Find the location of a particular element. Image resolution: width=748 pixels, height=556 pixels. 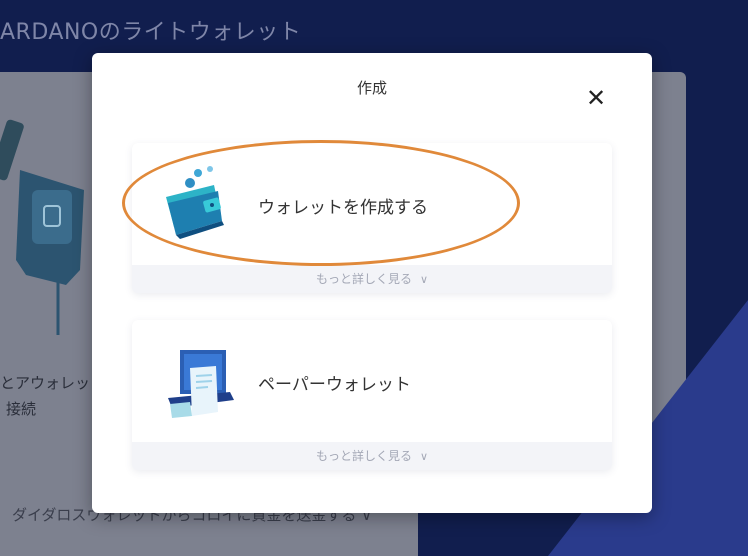

create-wallet-button: ウォレットを作成する is located at coordinates (372, 204).